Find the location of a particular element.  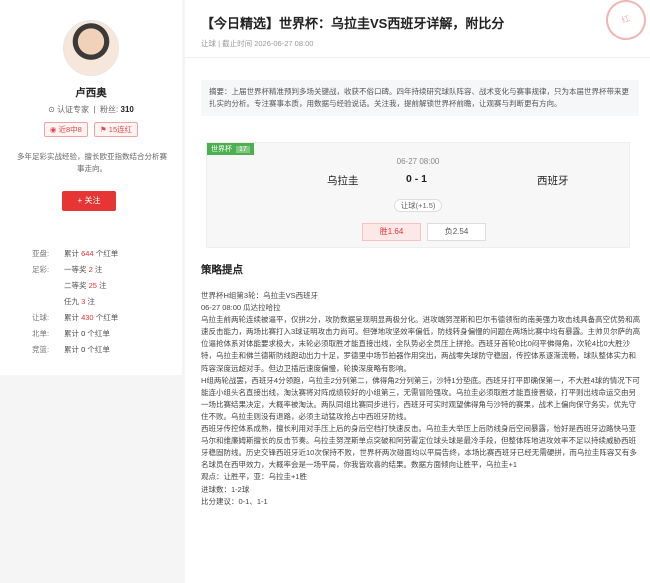

section-heading: 策略提点 is located at coordinates (222, 270).